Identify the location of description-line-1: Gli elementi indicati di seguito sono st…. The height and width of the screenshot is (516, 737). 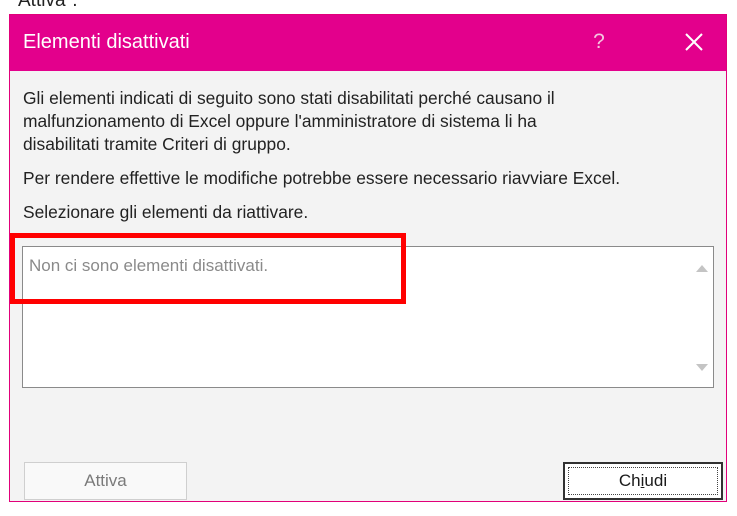
(289, 98).